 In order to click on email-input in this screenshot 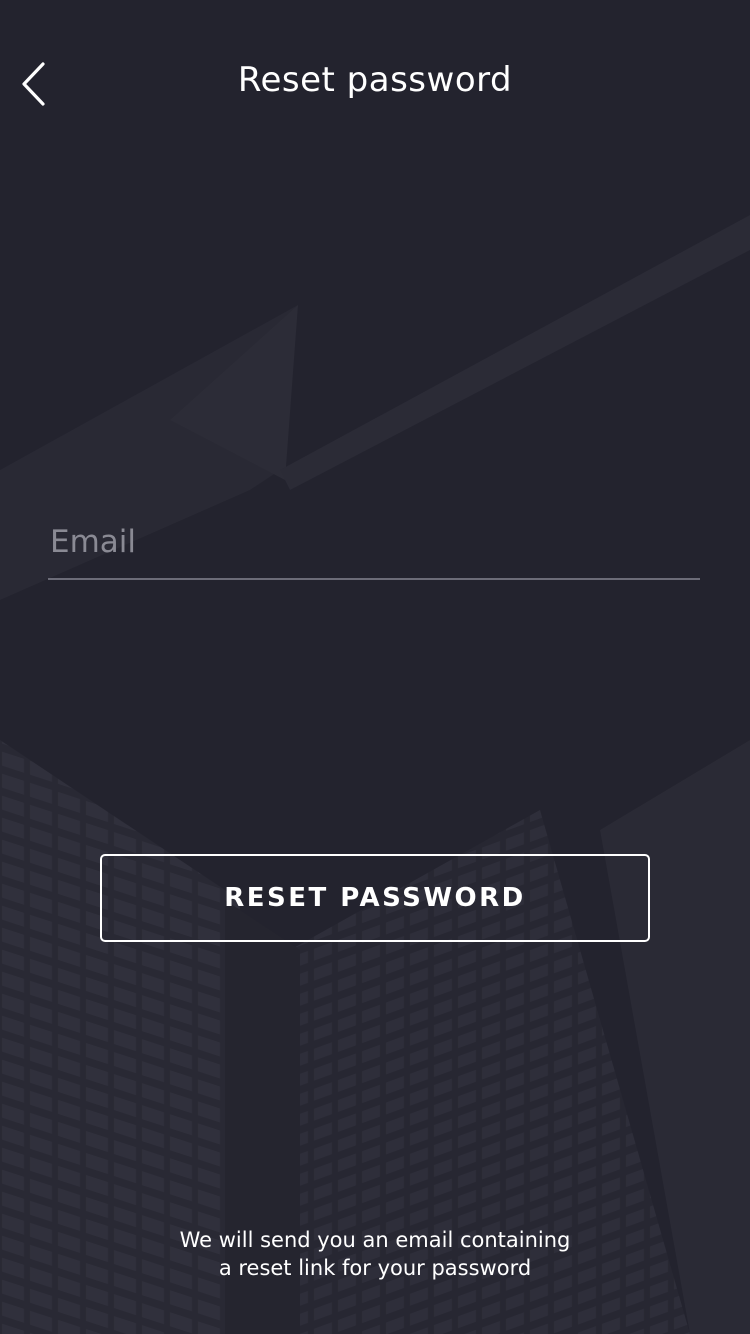, I will do `click(370, 542)`.